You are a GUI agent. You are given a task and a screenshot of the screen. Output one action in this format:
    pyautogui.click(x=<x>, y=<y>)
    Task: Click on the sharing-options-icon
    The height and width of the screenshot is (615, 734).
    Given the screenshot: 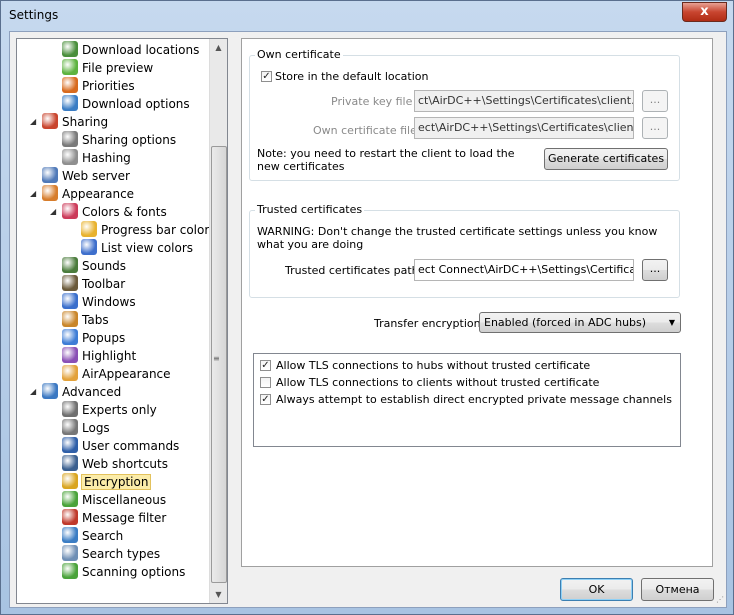 What is the action you would take?
    pyautogui.click(x=70, y=139)
    